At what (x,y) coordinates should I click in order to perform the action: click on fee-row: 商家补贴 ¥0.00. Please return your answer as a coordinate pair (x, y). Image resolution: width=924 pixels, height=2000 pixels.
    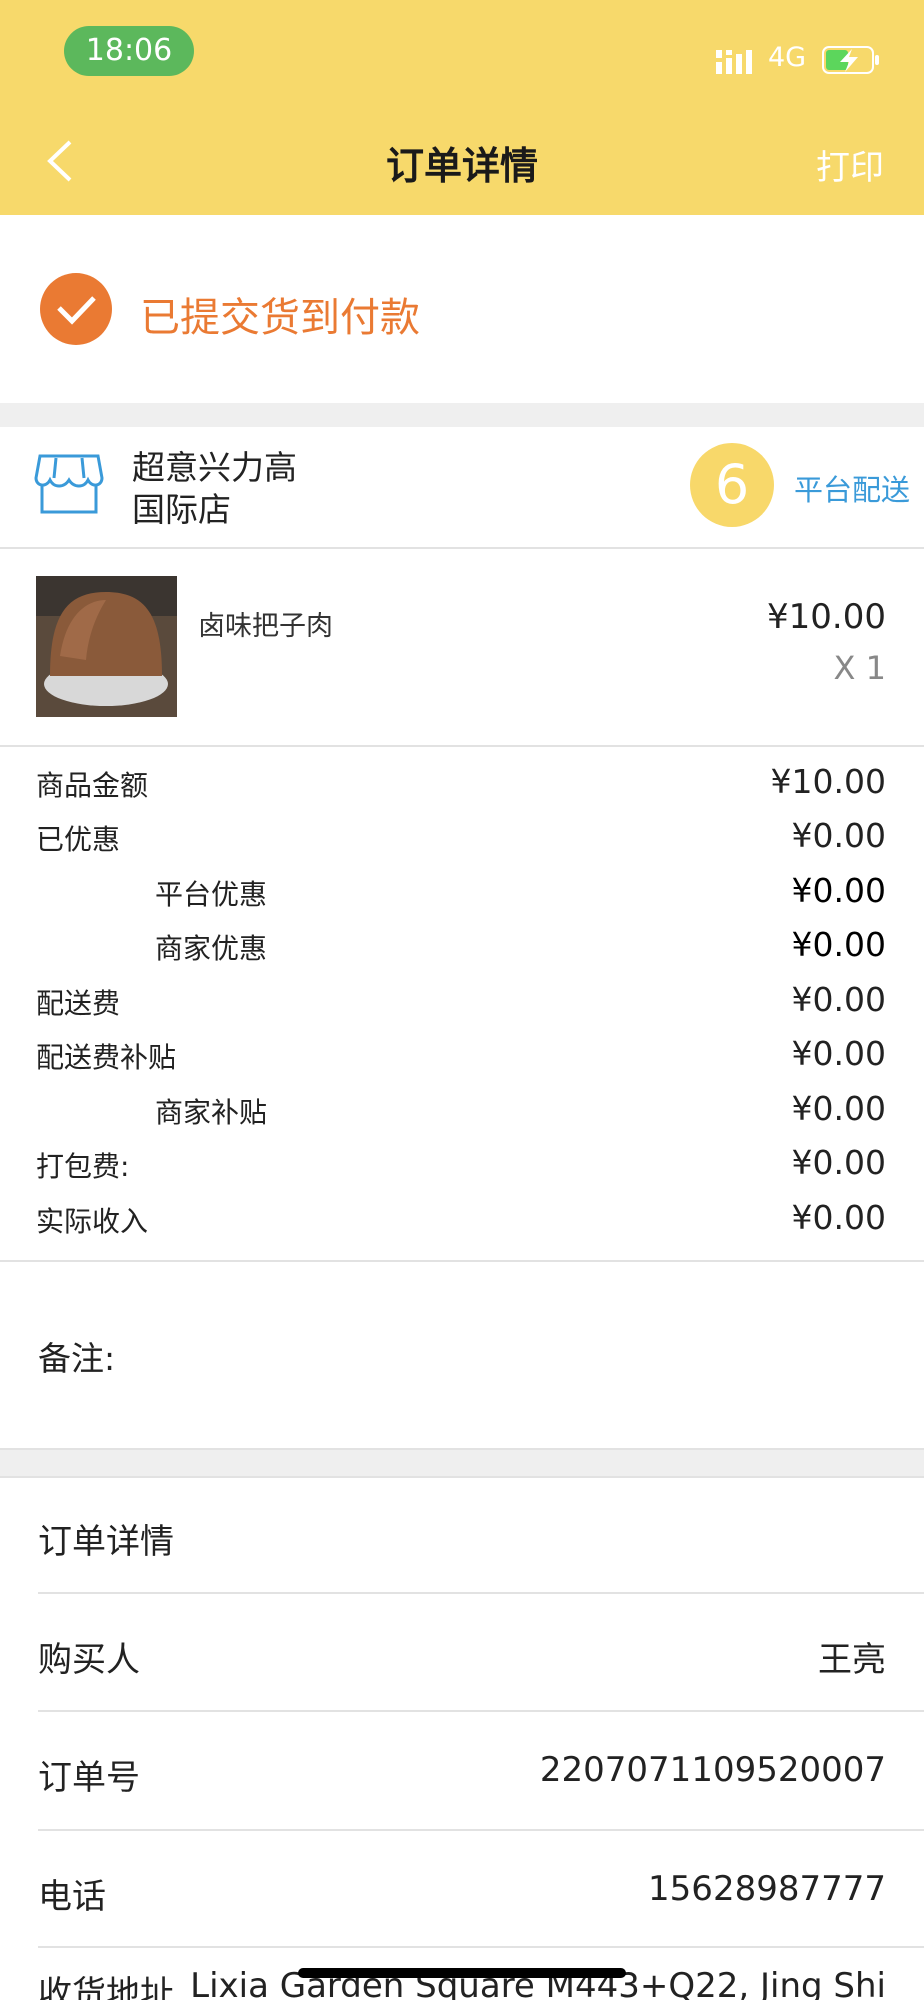
    Looking at the image, I should click on (462, 1110).